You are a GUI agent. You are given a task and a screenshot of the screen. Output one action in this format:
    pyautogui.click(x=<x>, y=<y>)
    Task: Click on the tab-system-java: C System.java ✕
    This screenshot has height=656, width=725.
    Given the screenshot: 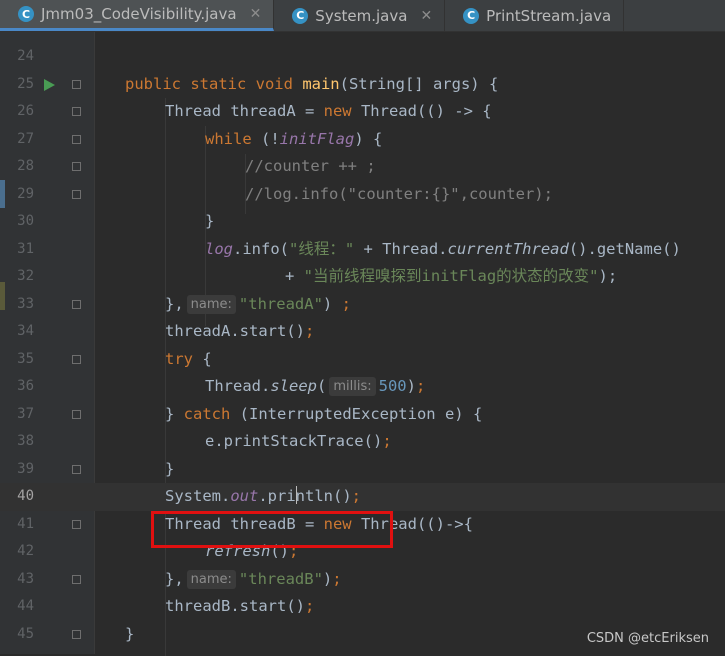 What is the action you would take?
    pyautogui.click(x=360, y=15)
    